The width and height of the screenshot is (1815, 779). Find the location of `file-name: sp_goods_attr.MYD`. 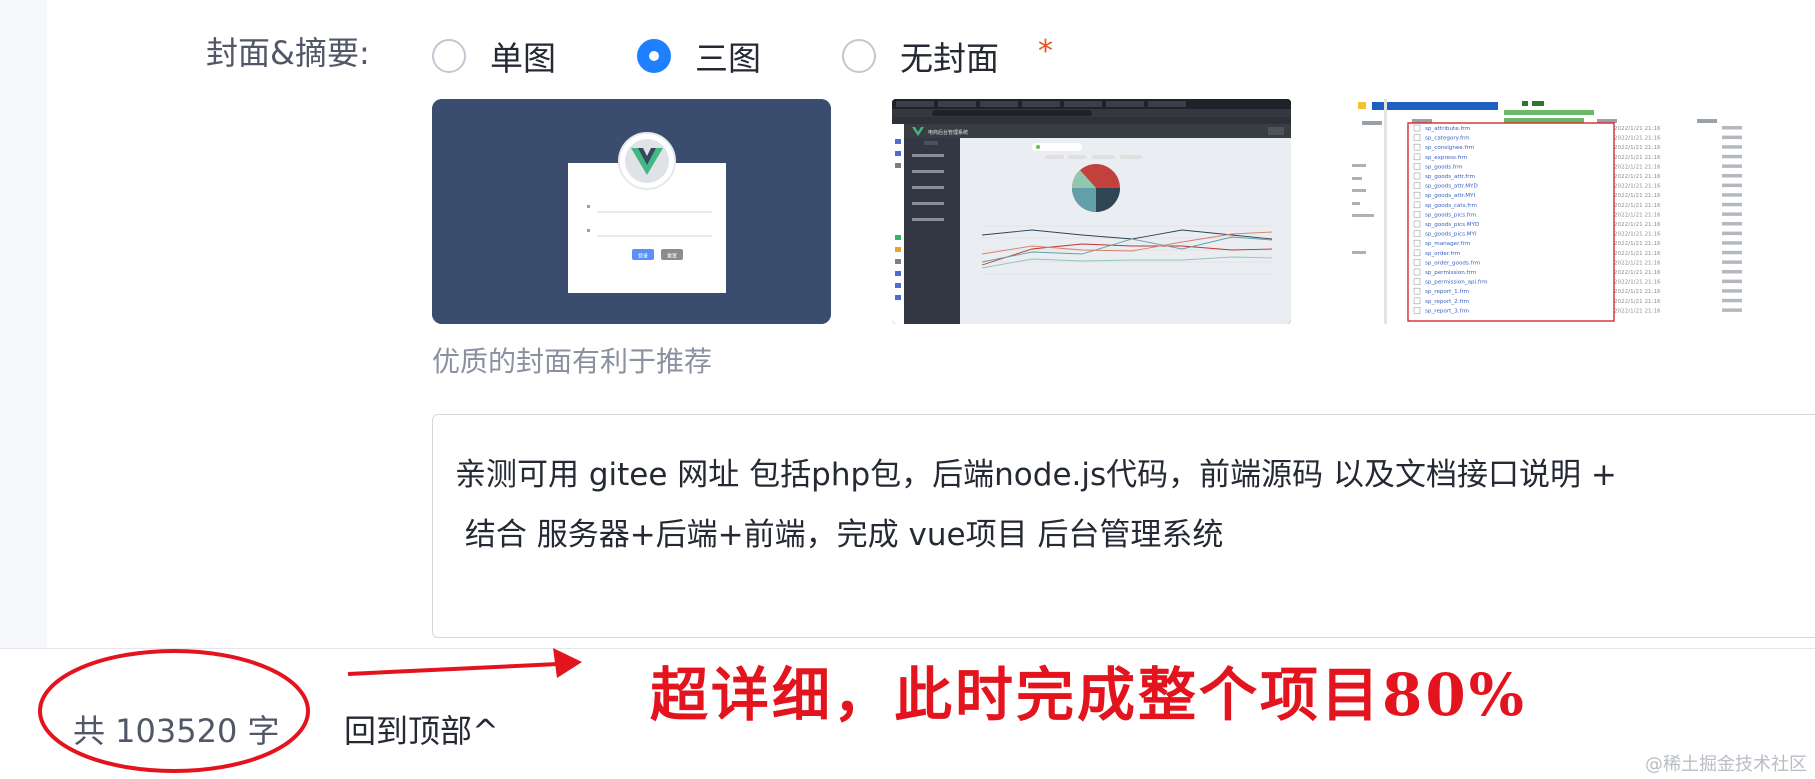

file-name: sp_goods_attr.MYD is located at coordinates (1451, 187).